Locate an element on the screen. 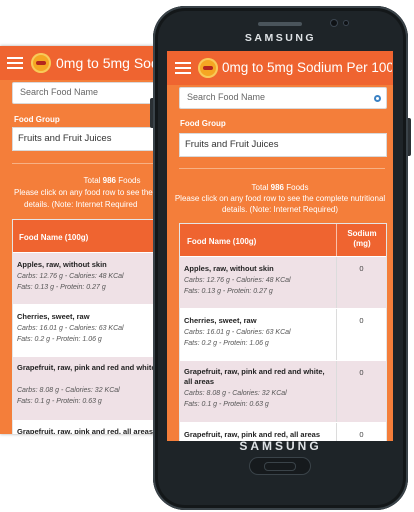  power-button is located at coordinates (409, 137).